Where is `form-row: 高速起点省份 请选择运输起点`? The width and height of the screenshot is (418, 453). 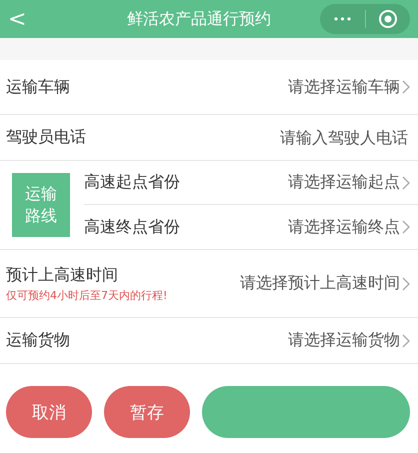
form-row: 高速起点省份 请选择运输起点 is located at coordinates (251, 183).